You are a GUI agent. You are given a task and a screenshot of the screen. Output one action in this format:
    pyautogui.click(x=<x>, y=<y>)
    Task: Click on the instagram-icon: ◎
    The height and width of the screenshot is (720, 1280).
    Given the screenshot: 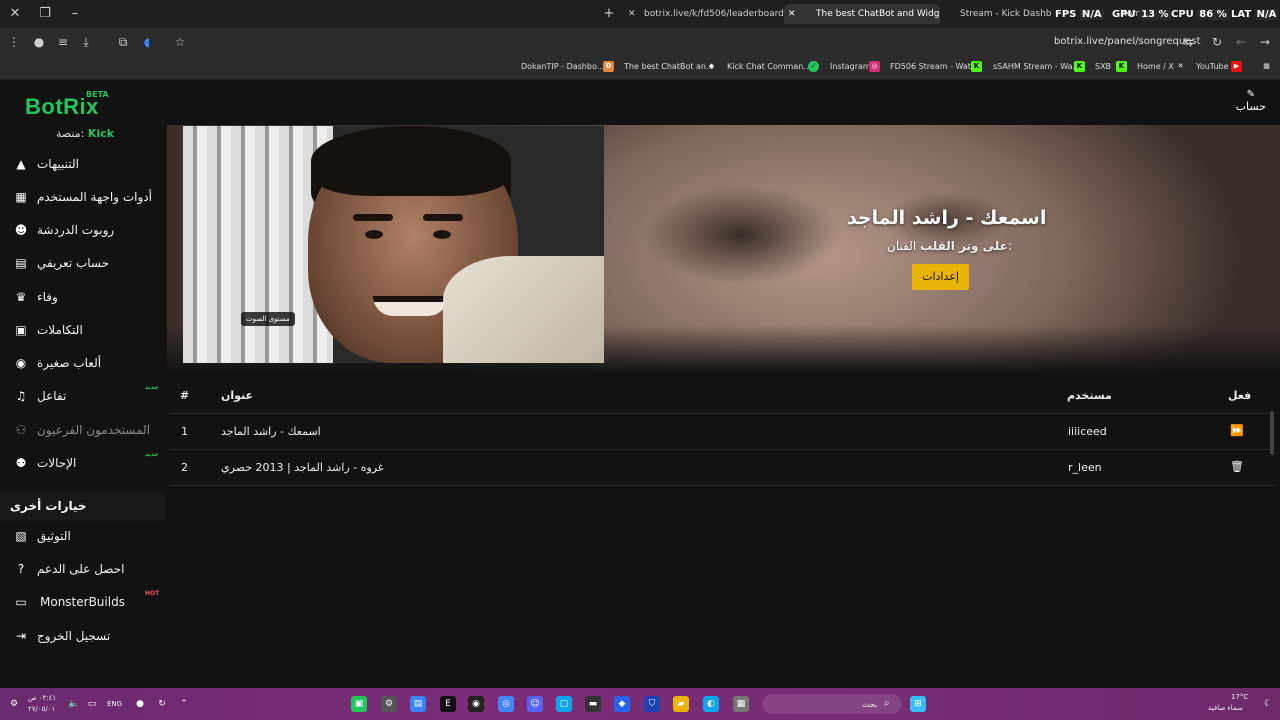 What is the action you would take?
    pyautogui.click(x=874, y=66)
    